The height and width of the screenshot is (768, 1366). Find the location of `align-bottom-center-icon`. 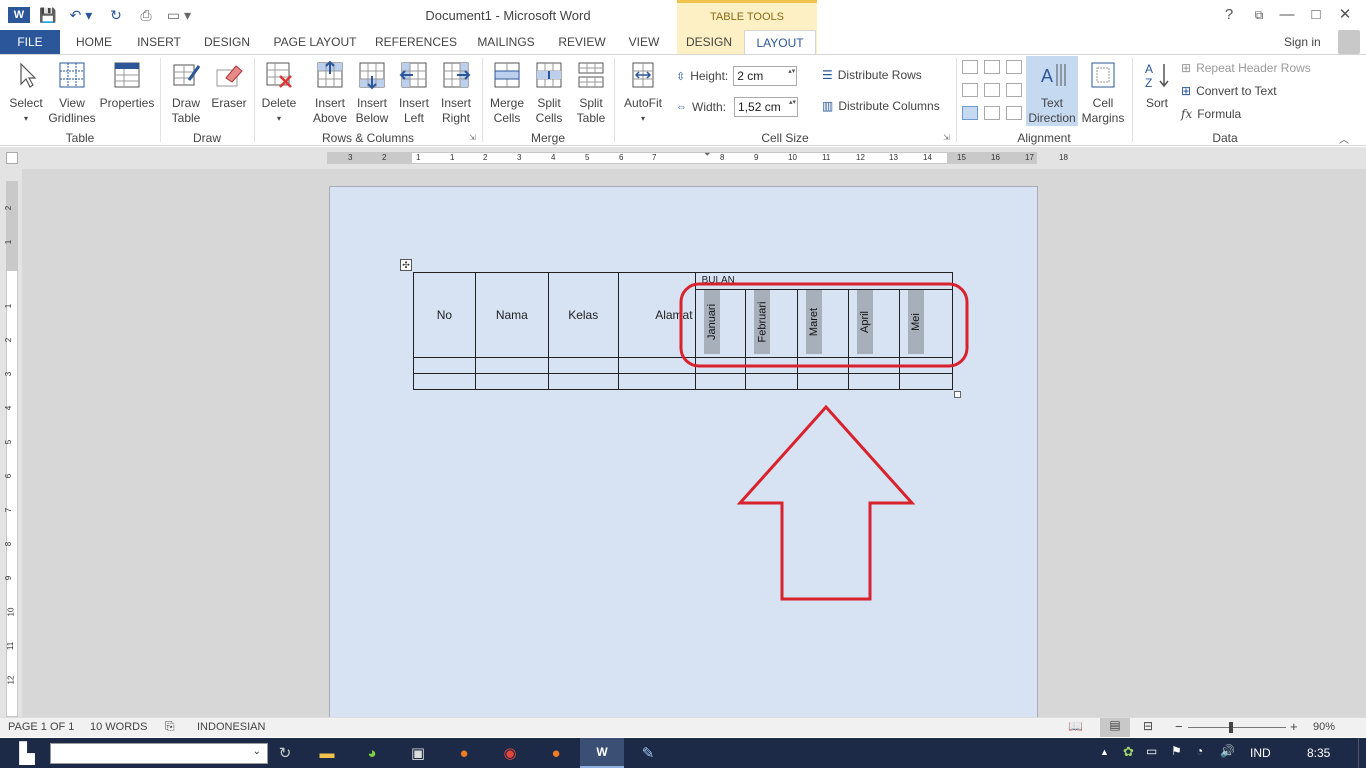

align-bottom-center-icon is located at coordinates (992, 113).